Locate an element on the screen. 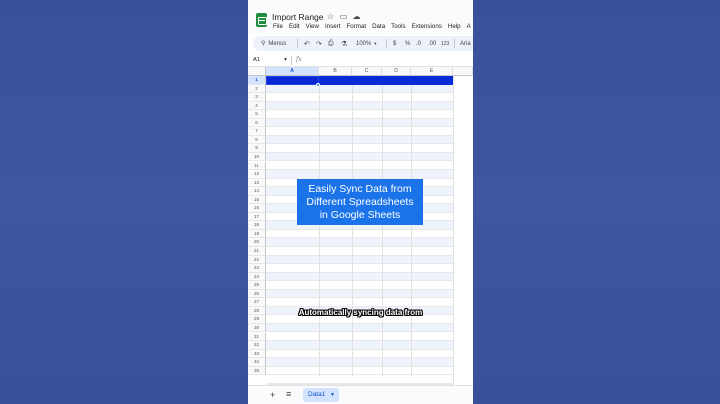  percent-format-button: % is located at coordinates (407, 43).